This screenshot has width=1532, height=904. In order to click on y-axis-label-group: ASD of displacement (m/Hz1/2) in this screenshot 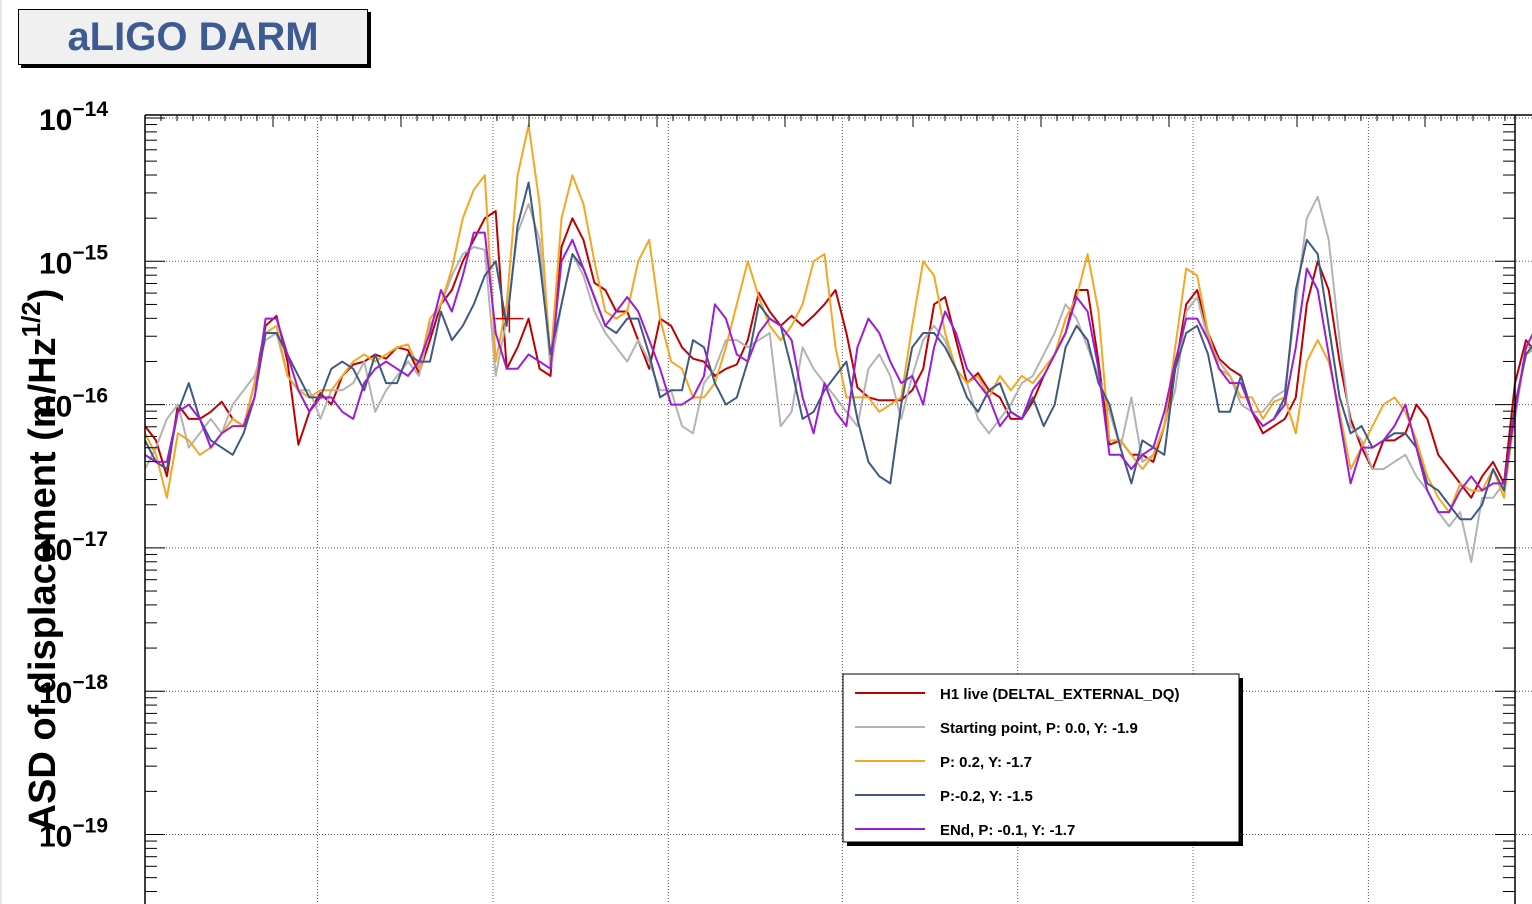, I will do `click(40, 560)`.